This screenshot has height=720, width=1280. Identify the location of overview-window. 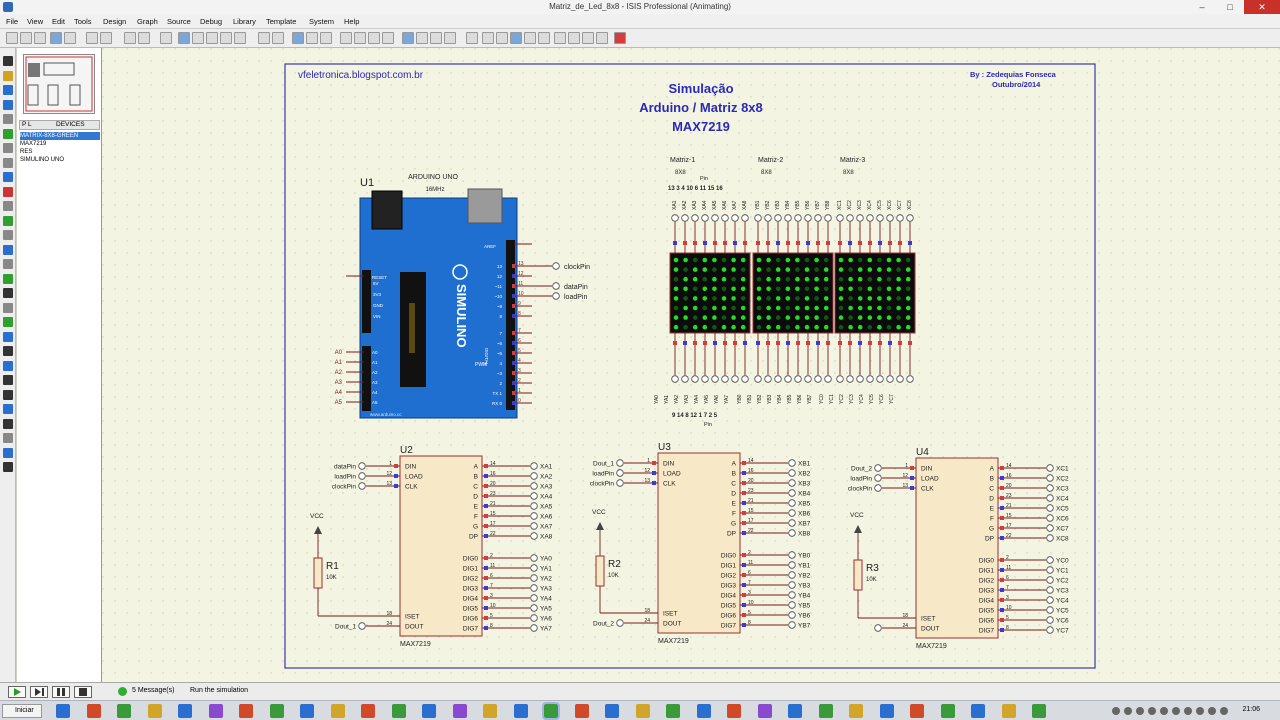
(59, 84).